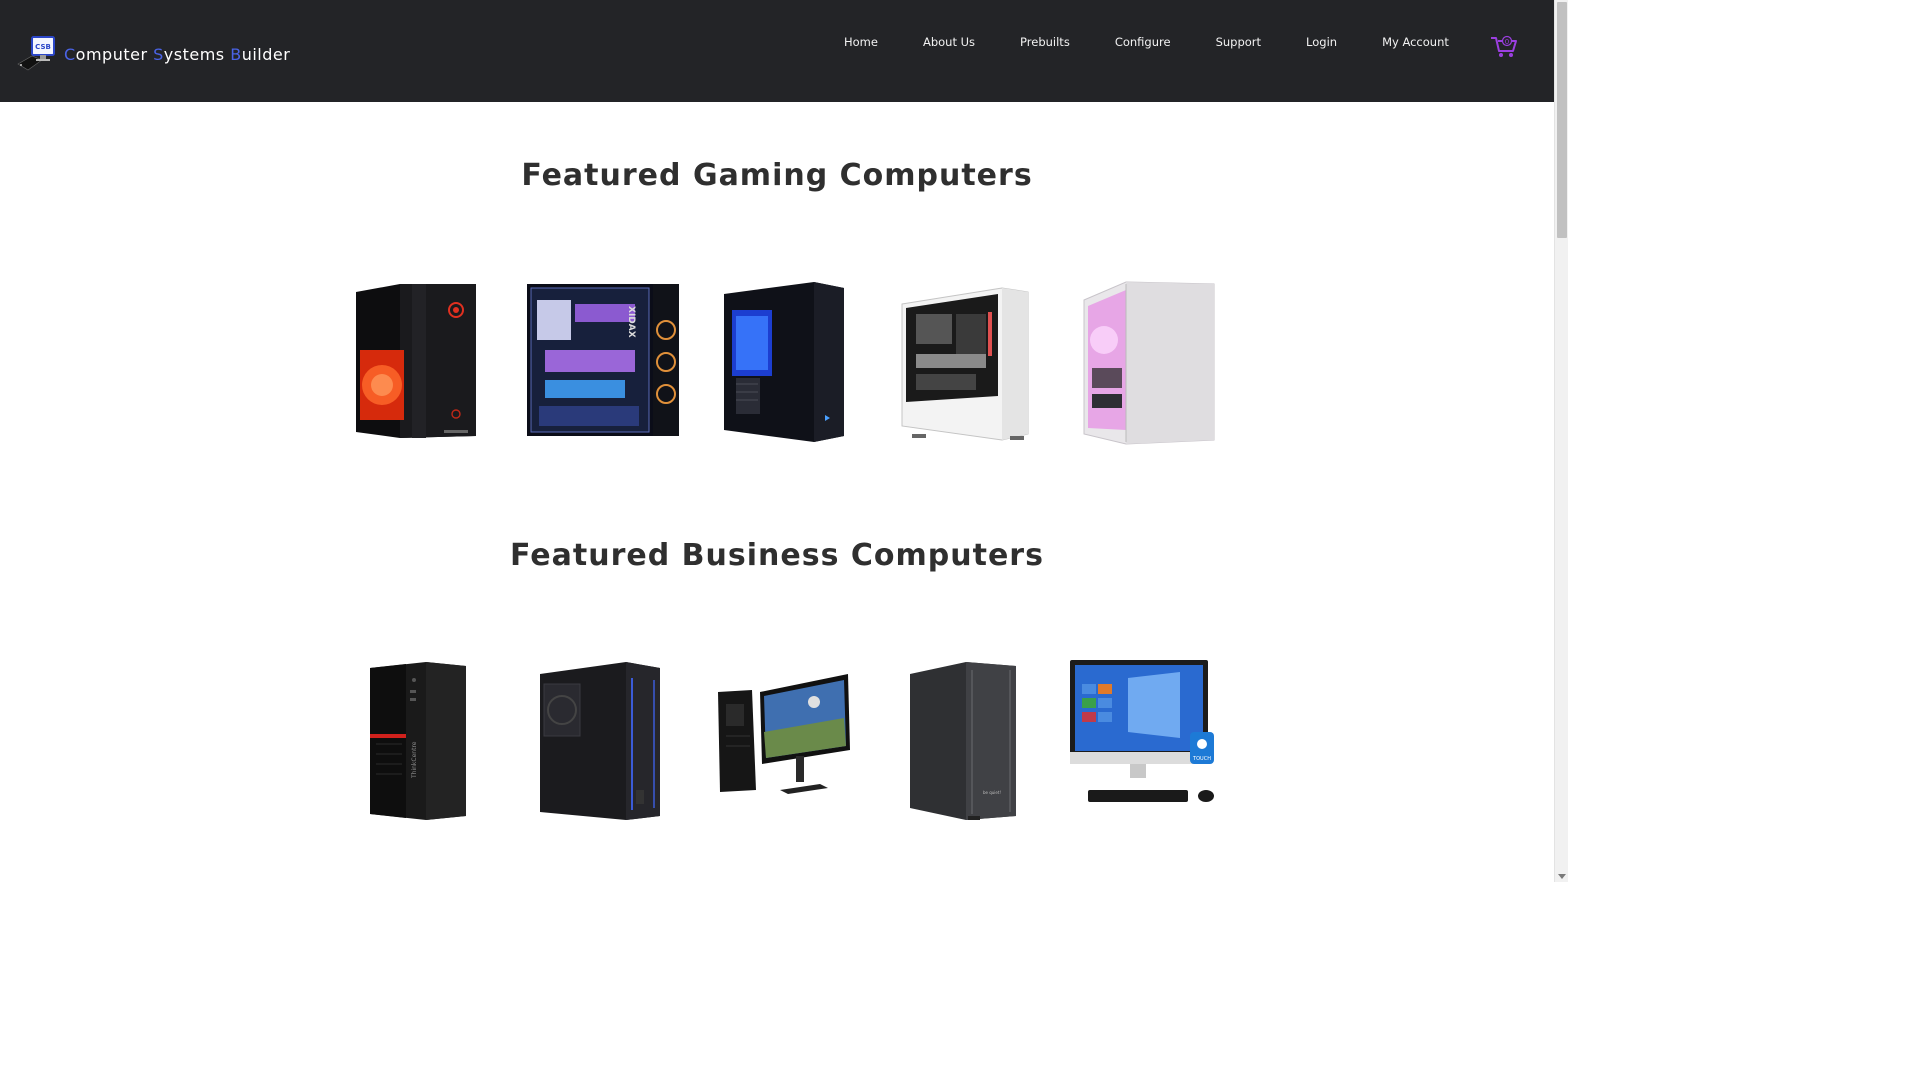  What do you see at coordinates (414, 760) in the screenshot?
I see `thinkcentre-text: ThinkCentre` at bounding box center [414, 760].